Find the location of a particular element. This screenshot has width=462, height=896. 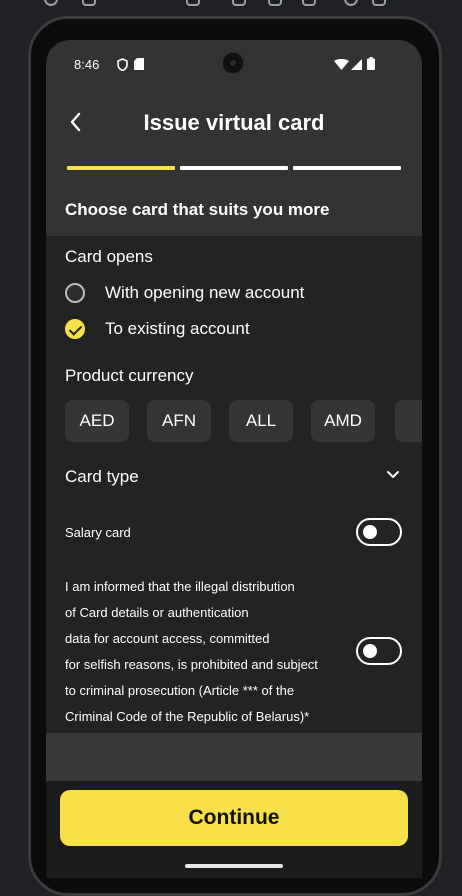

content-footer-area is located at coordinates (234, 757).